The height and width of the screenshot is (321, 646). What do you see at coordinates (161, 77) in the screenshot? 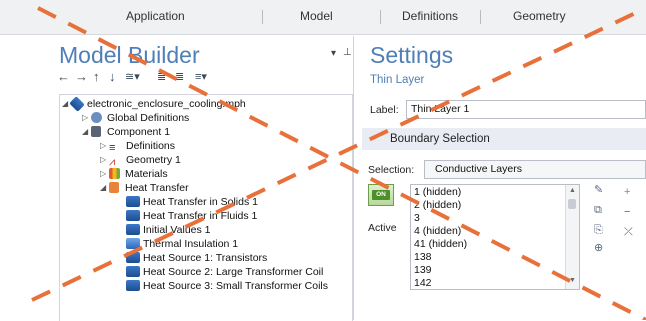
I see `expand-sections-icon: ≣` at bounding box center [161, 77].